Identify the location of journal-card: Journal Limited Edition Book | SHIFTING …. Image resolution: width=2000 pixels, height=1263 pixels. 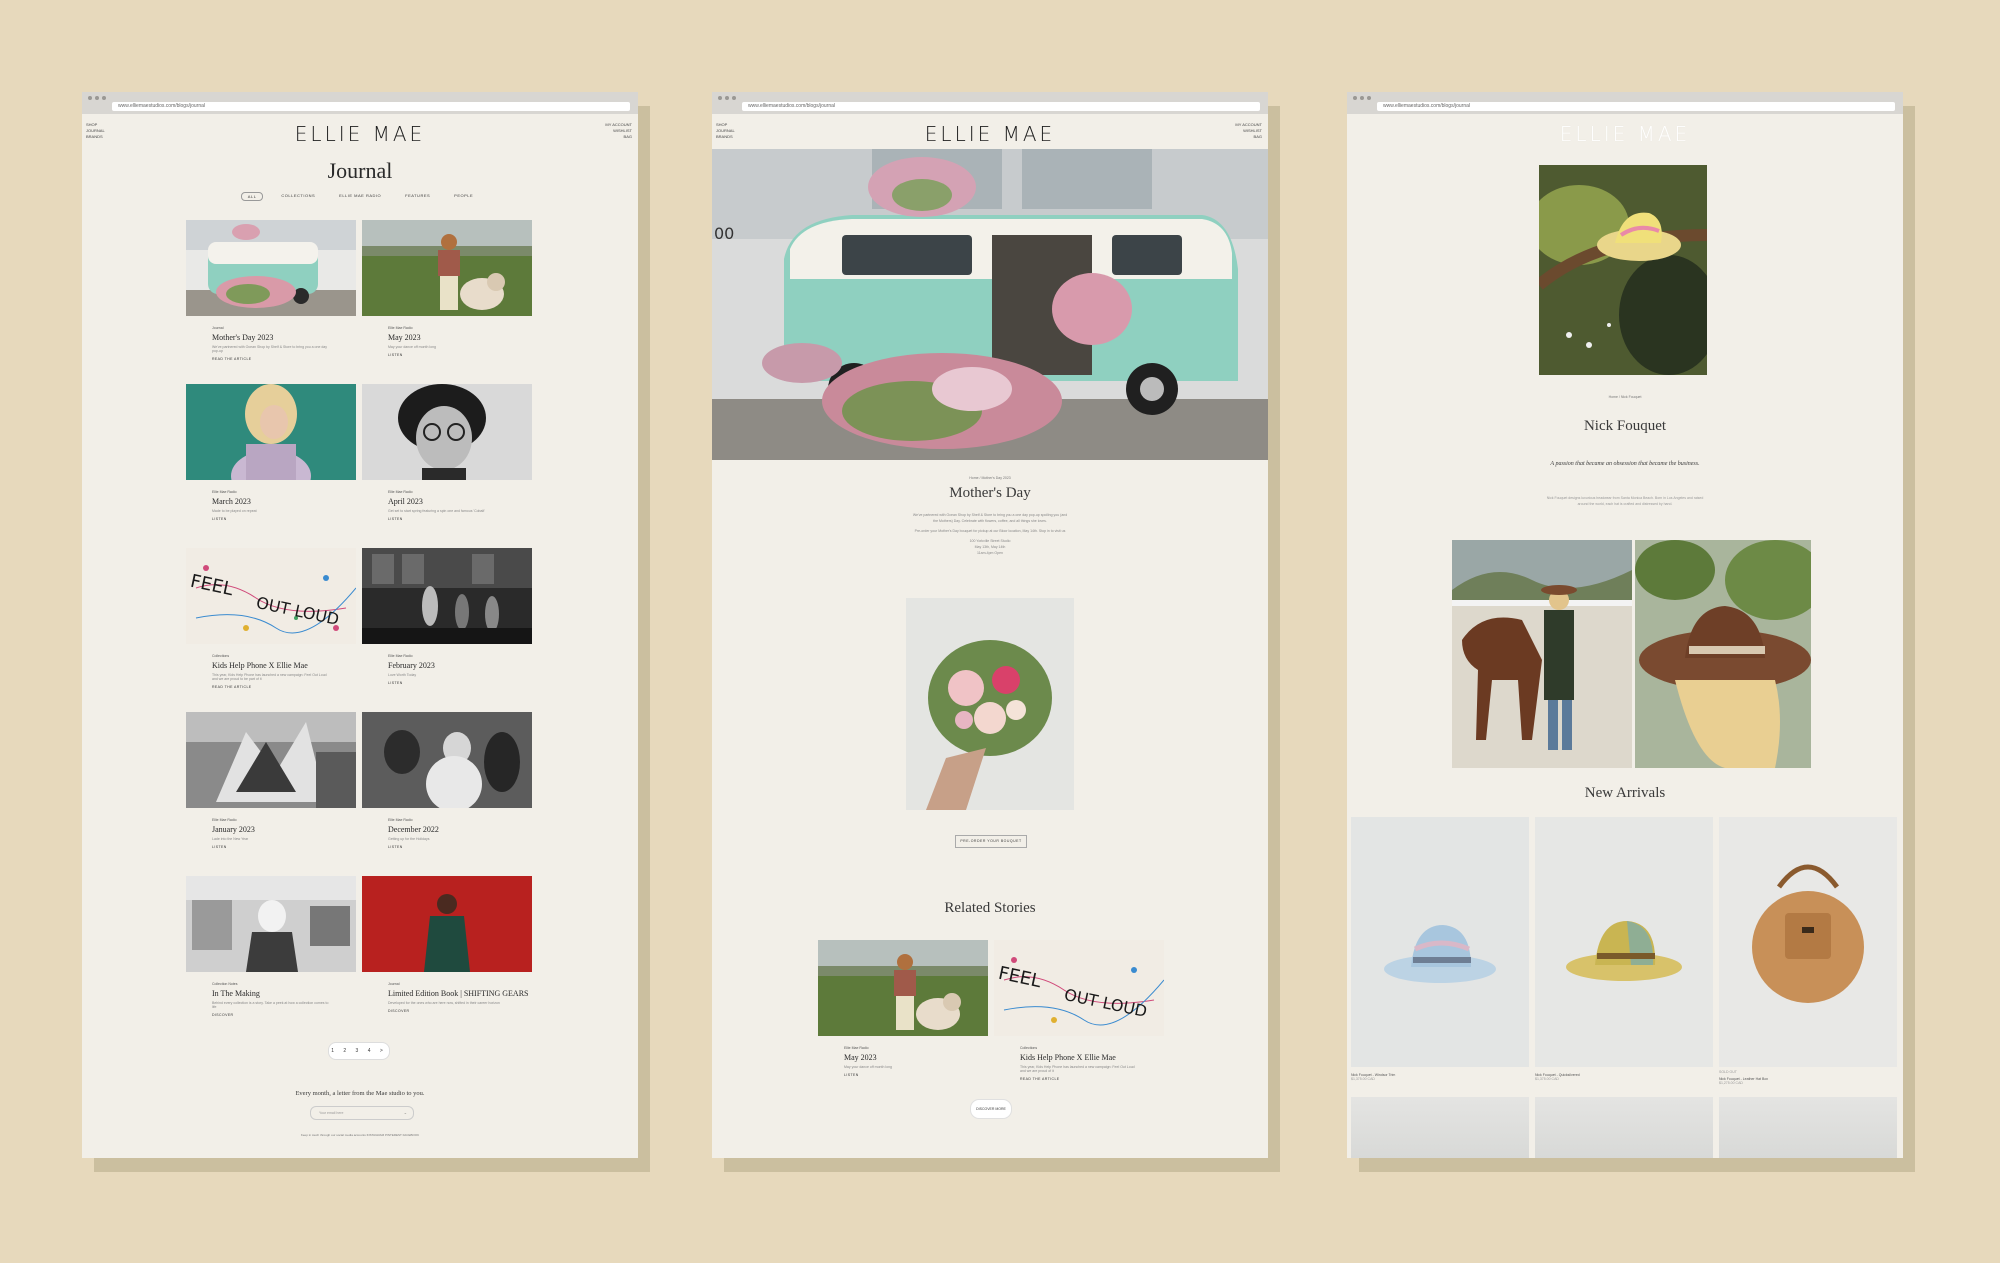
(447, 958).